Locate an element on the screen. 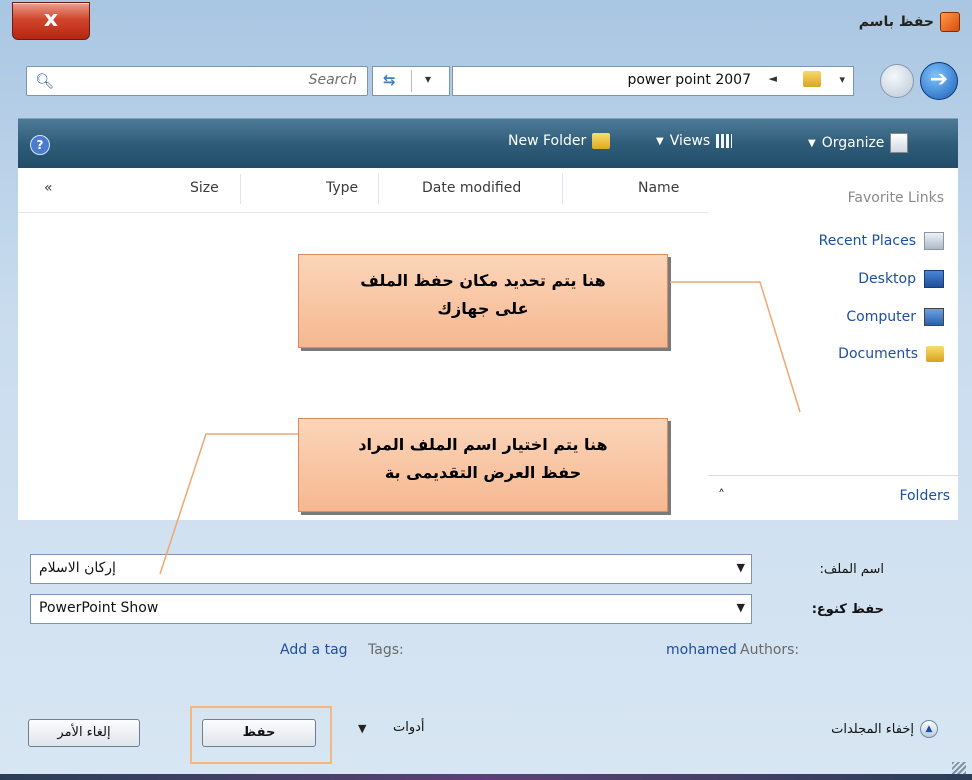 This screenshot has height=780, width=972. callout-save-location: هنا يتم تحديد مكان حفظ الملف على جهازك is located at coordinates (483, 301).